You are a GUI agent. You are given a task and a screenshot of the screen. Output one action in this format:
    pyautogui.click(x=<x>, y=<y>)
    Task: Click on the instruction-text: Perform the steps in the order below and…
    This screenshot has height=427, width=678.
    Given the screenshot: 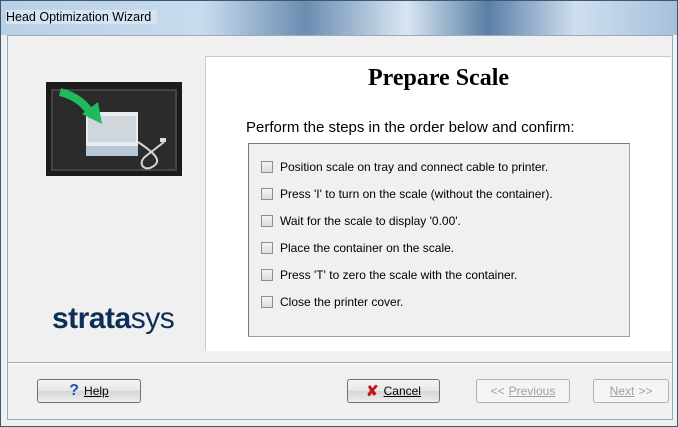 What is the action you would take?
    pyautogui.click(x=410, y=127)
    